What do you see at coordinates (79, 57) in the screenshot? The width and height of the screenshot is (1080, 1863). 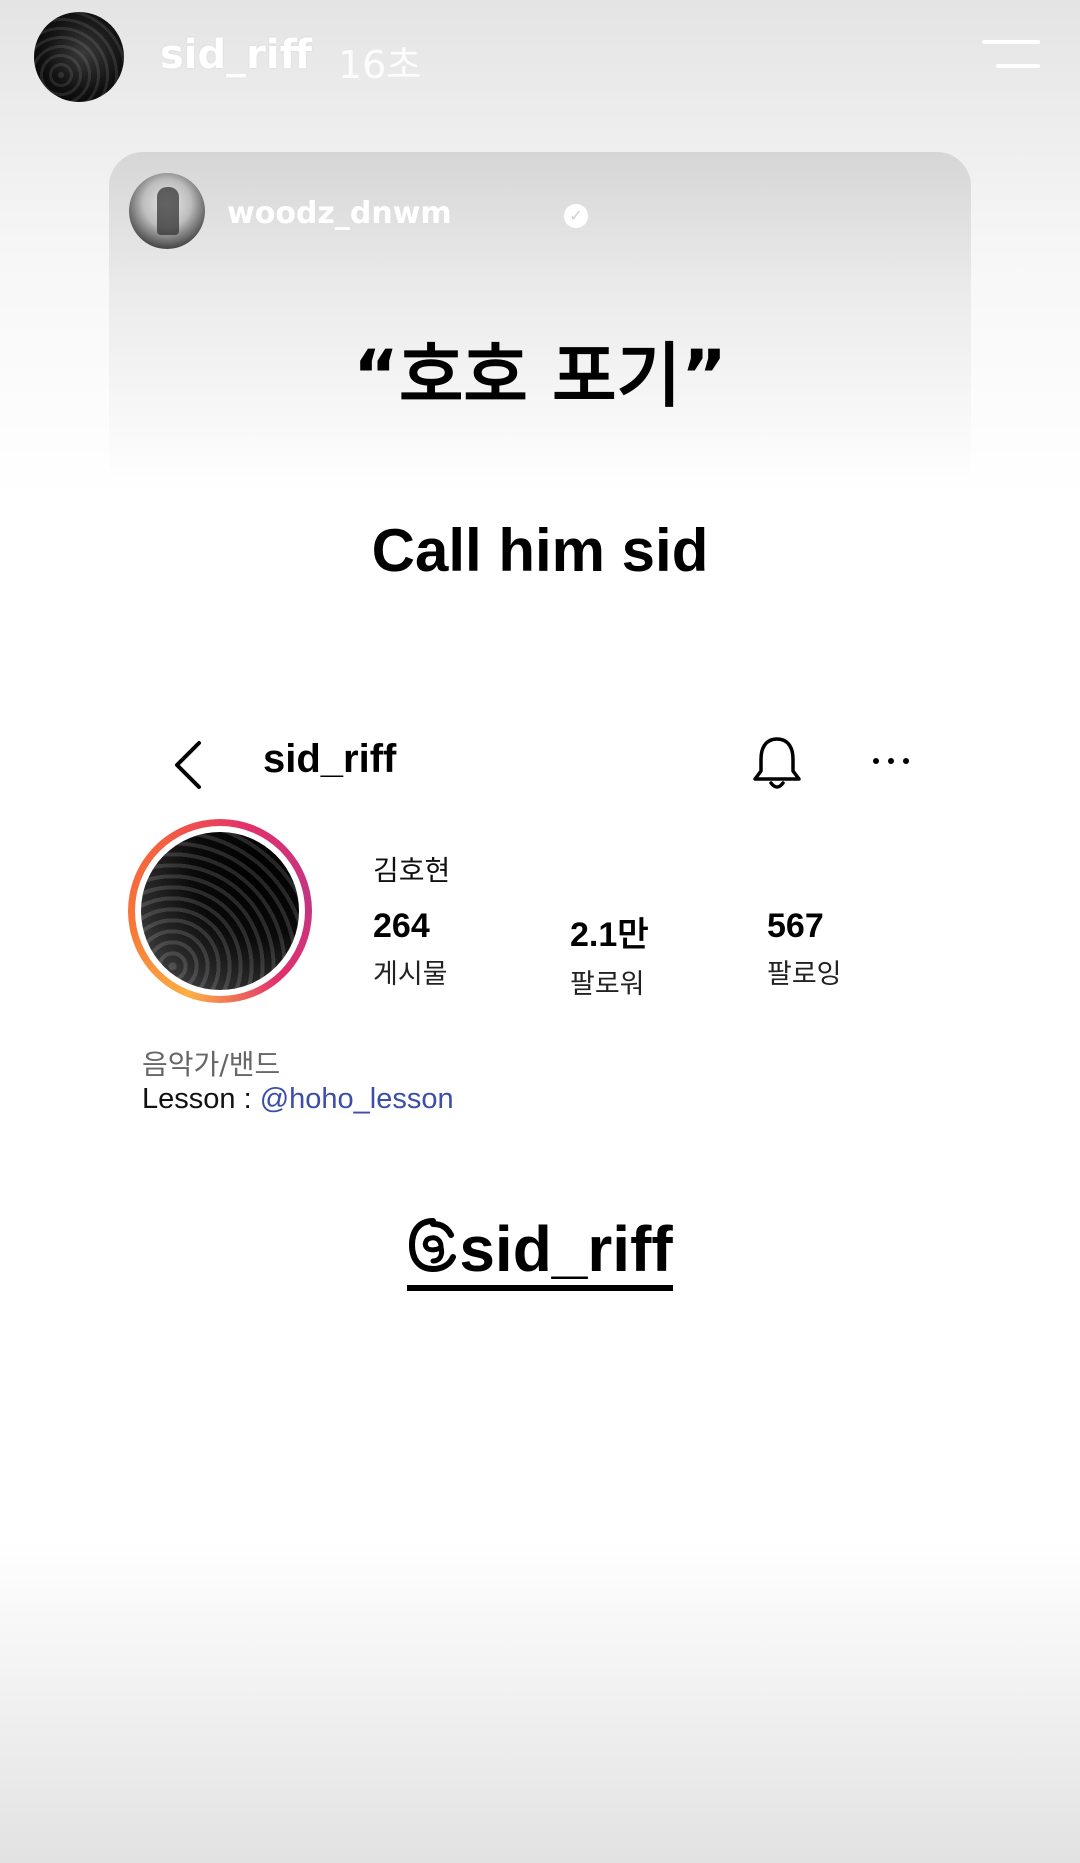 I see `story-avatar` at bounding box center [79, 57].